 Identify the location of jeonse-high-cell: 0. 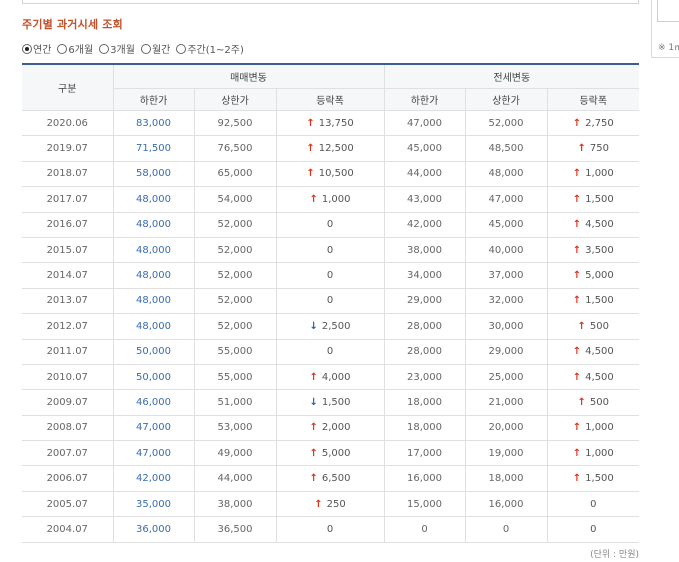
(506, 529).